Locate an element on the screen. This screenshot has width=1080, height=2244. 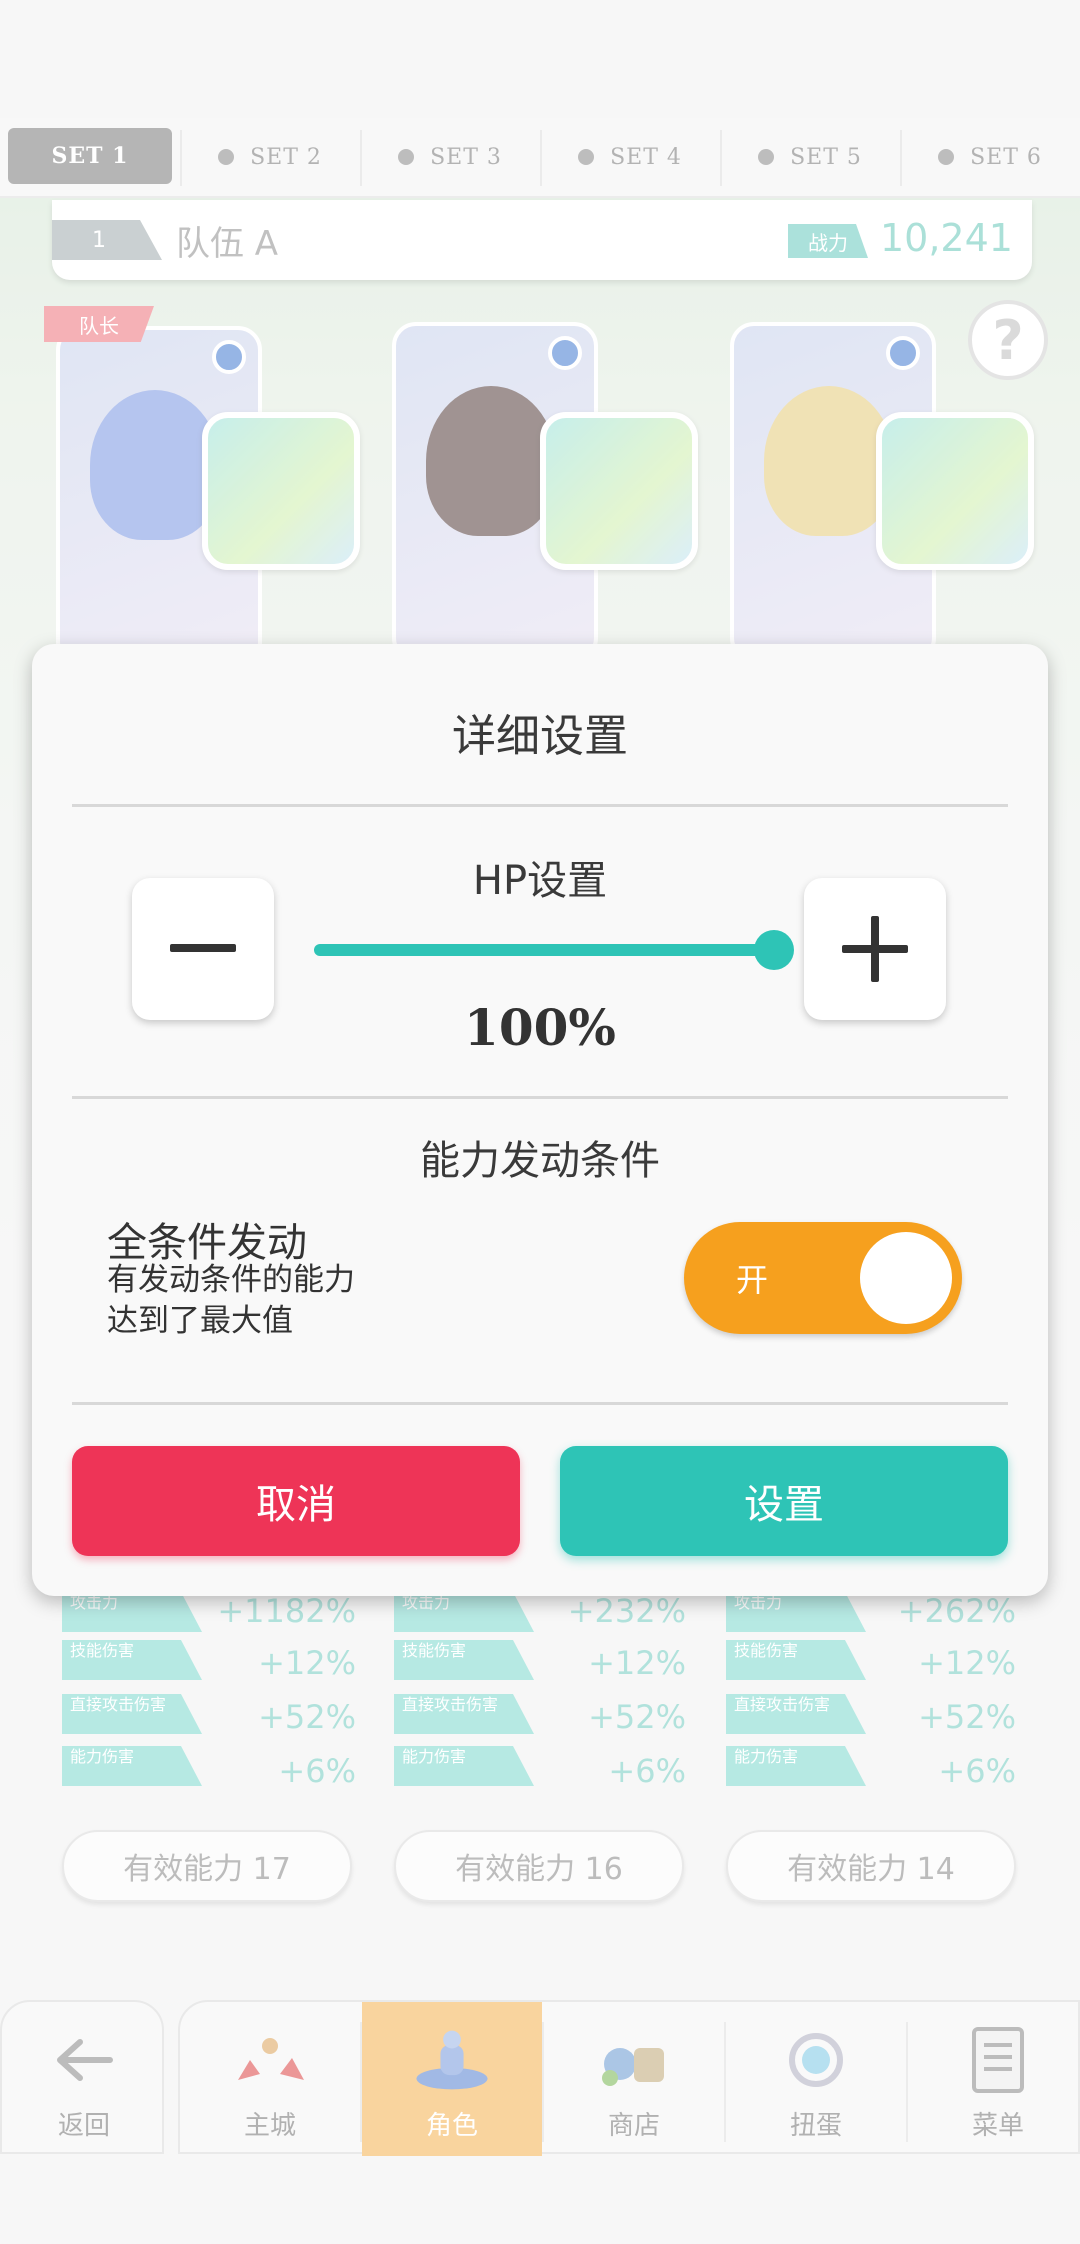
confirm-button: 设置 is located at coordinates (784, 1501).